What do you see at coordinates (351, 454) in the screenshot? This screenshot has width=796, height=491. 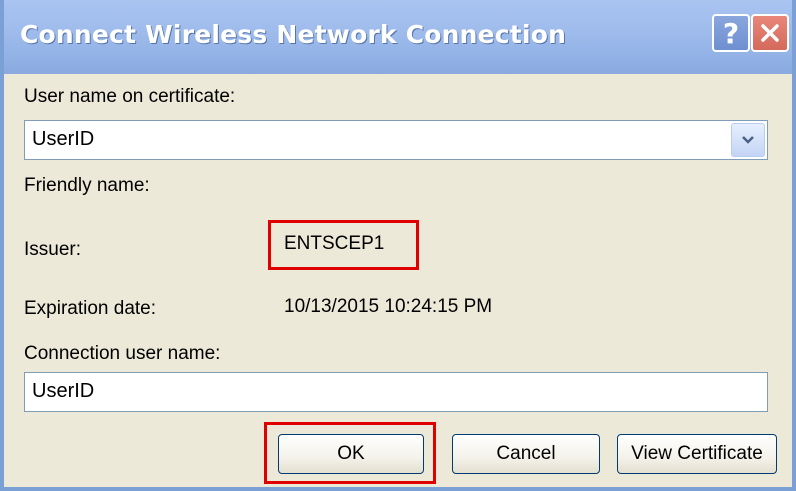 I see `ok-button: OK` at bounding box center [351, 454].